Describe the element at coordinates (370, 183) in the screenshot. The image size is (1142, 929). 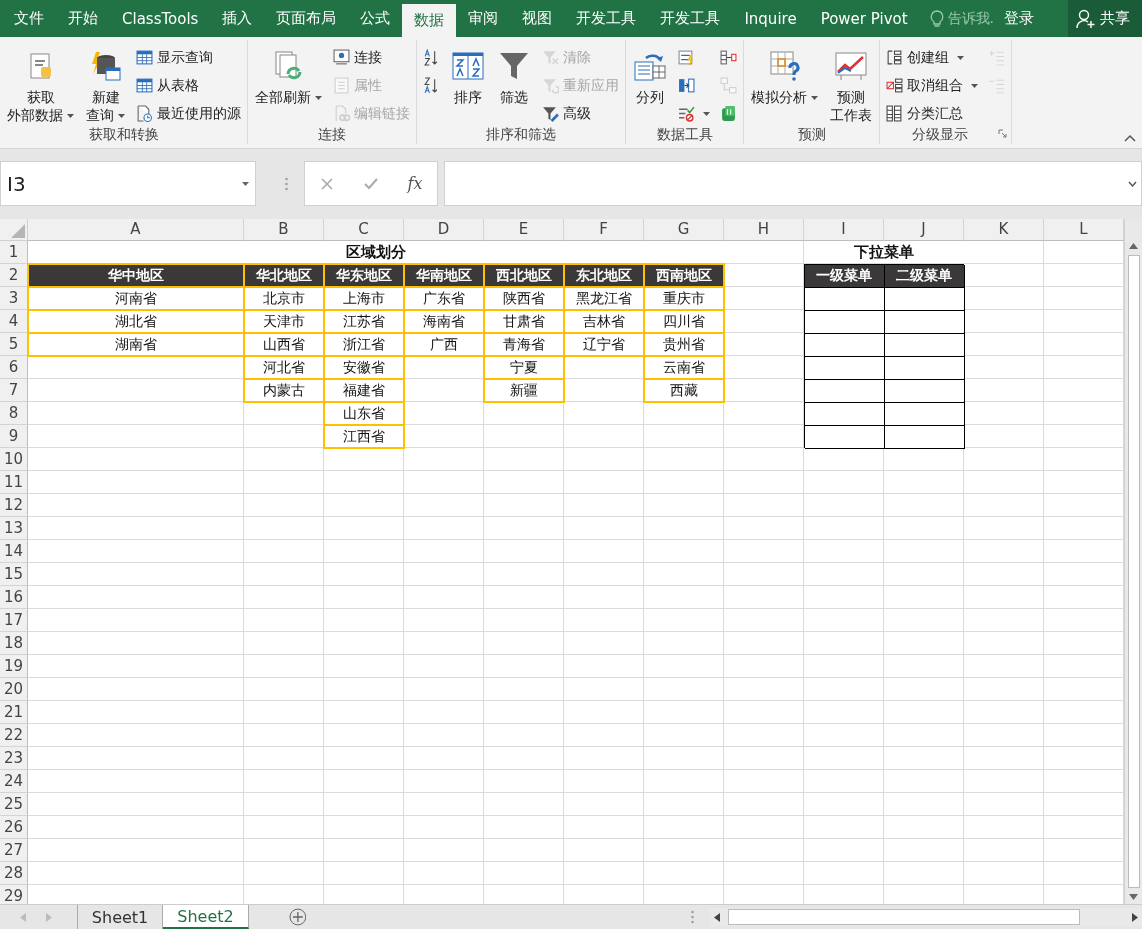
I see `check-icon` at that location.